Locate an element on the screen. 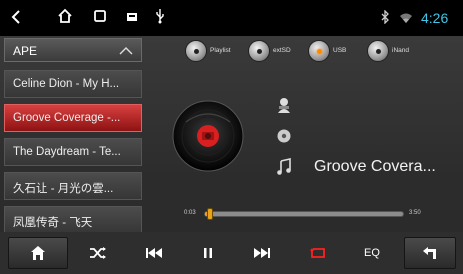  usb-icon is located at coordinates (160, 18).